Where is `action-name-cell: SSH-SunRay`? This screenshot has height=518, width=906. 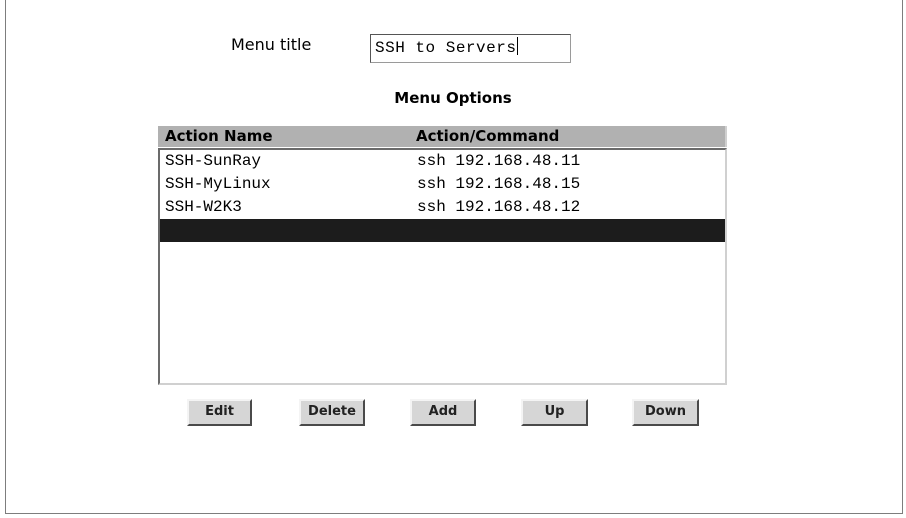
action-name-cell: SSH-SunRay is located at coordinates (213, 161).